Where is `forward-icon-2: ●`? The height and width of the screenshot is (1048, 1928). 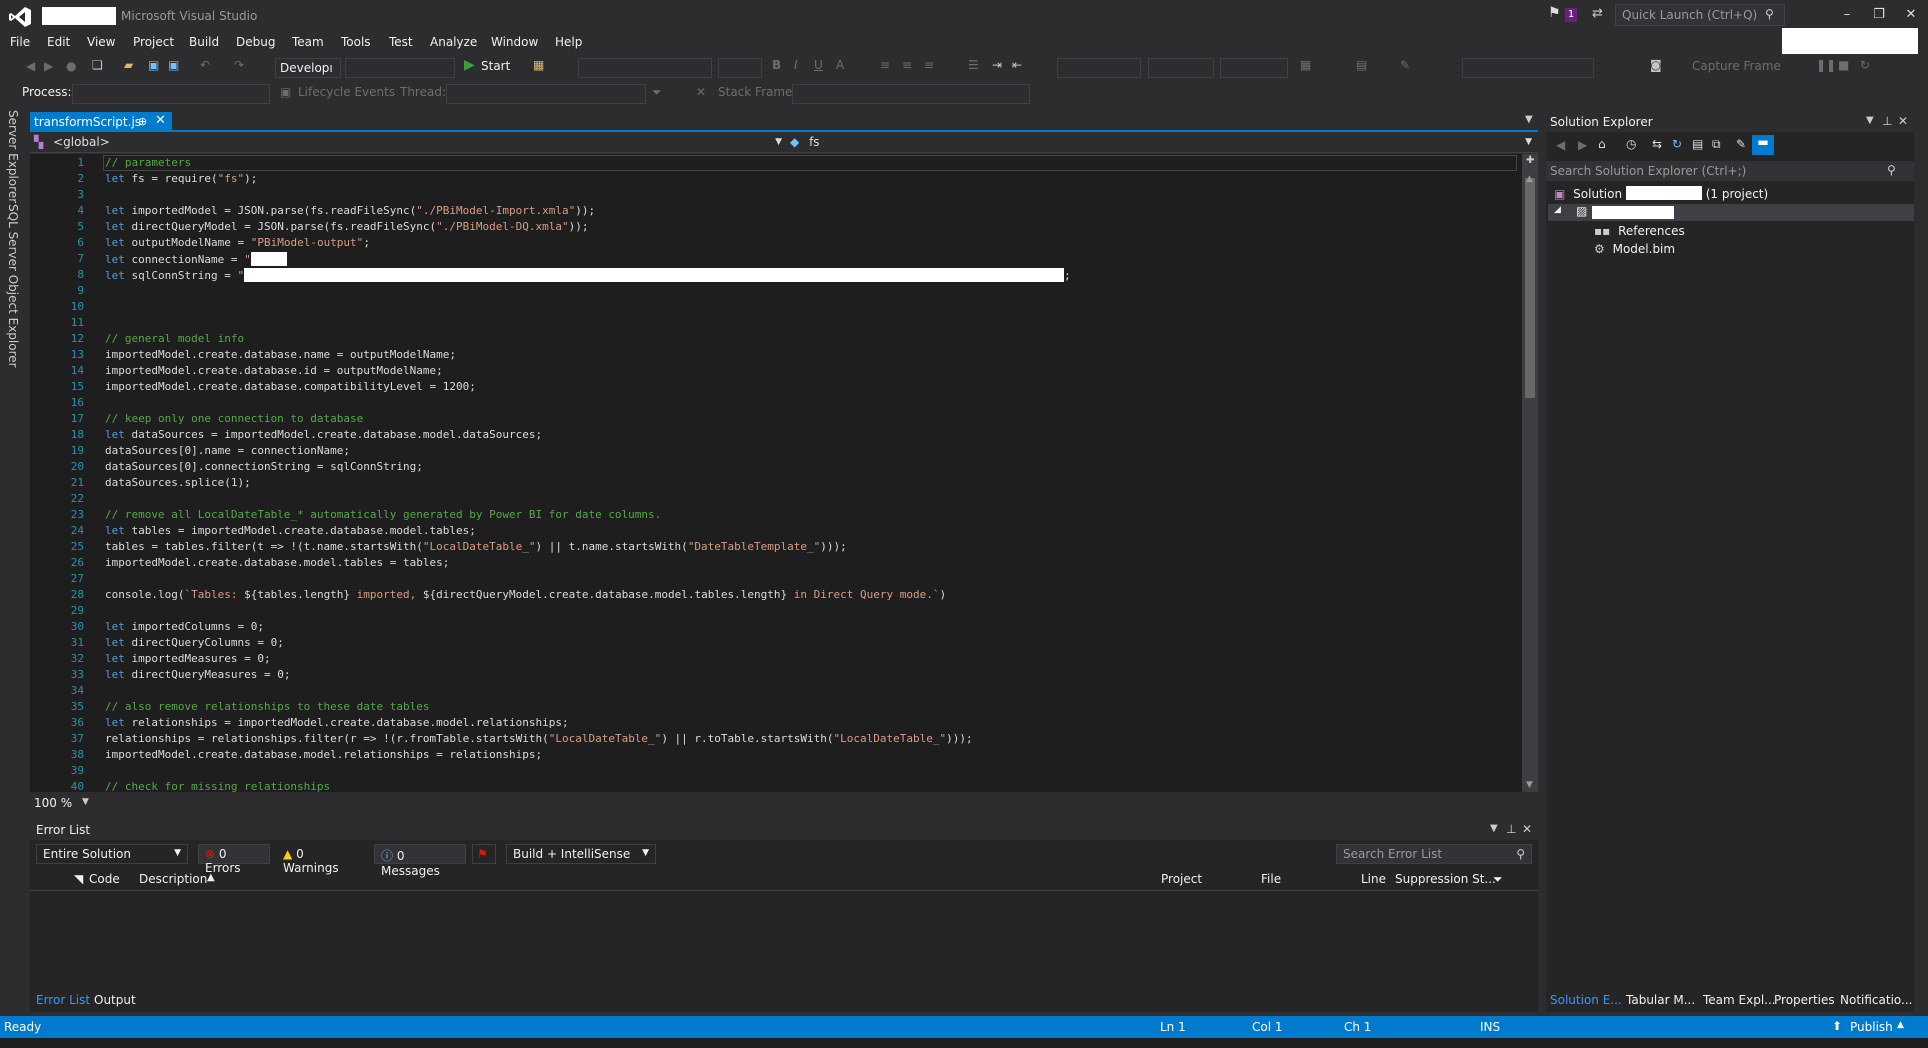 forward-icon-2: ● is located at coordinates (71, 66).